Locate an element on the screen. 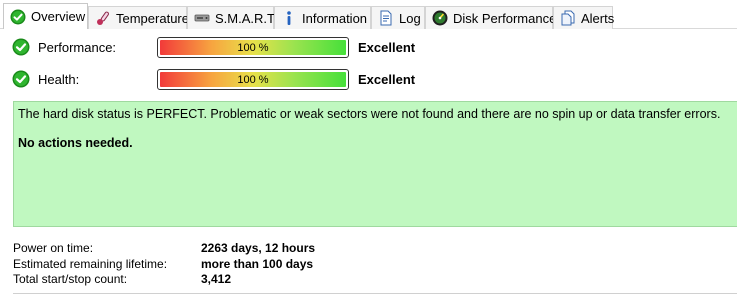 The height and width of the screenshot is (296, 737). thermometer-icon is located at coordinates (103, 18).